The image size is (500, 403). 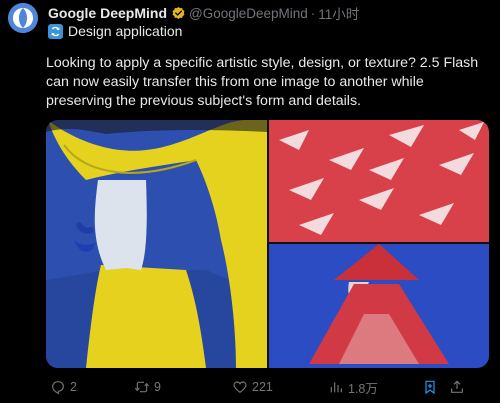 What do you see at coordinates (363, 388) in the screenshot?
I see `view-count: 1.8万` at bounding box center [363, 388].